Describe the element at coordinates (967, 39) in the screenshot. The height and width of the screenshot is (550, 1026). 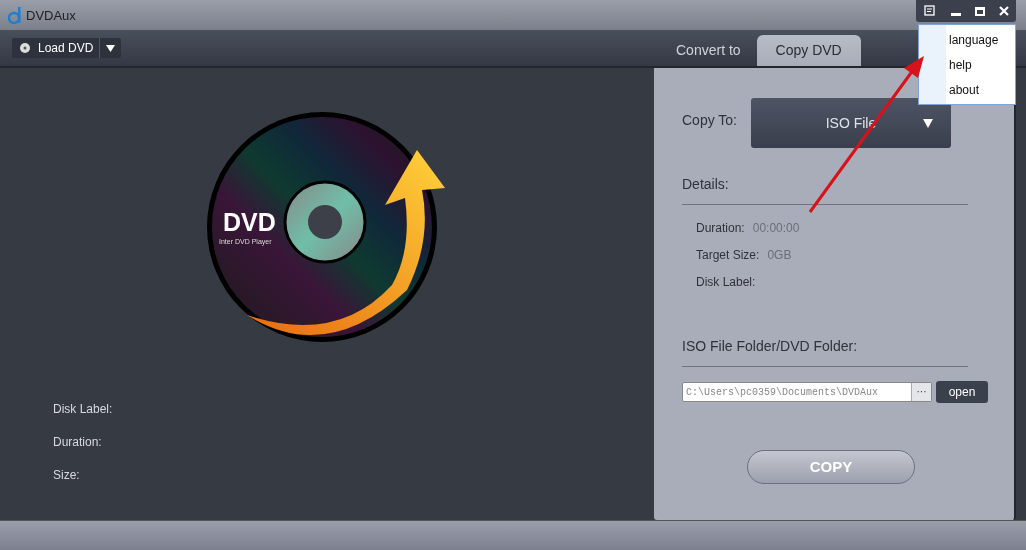
I see `menu-item: language` at that location.